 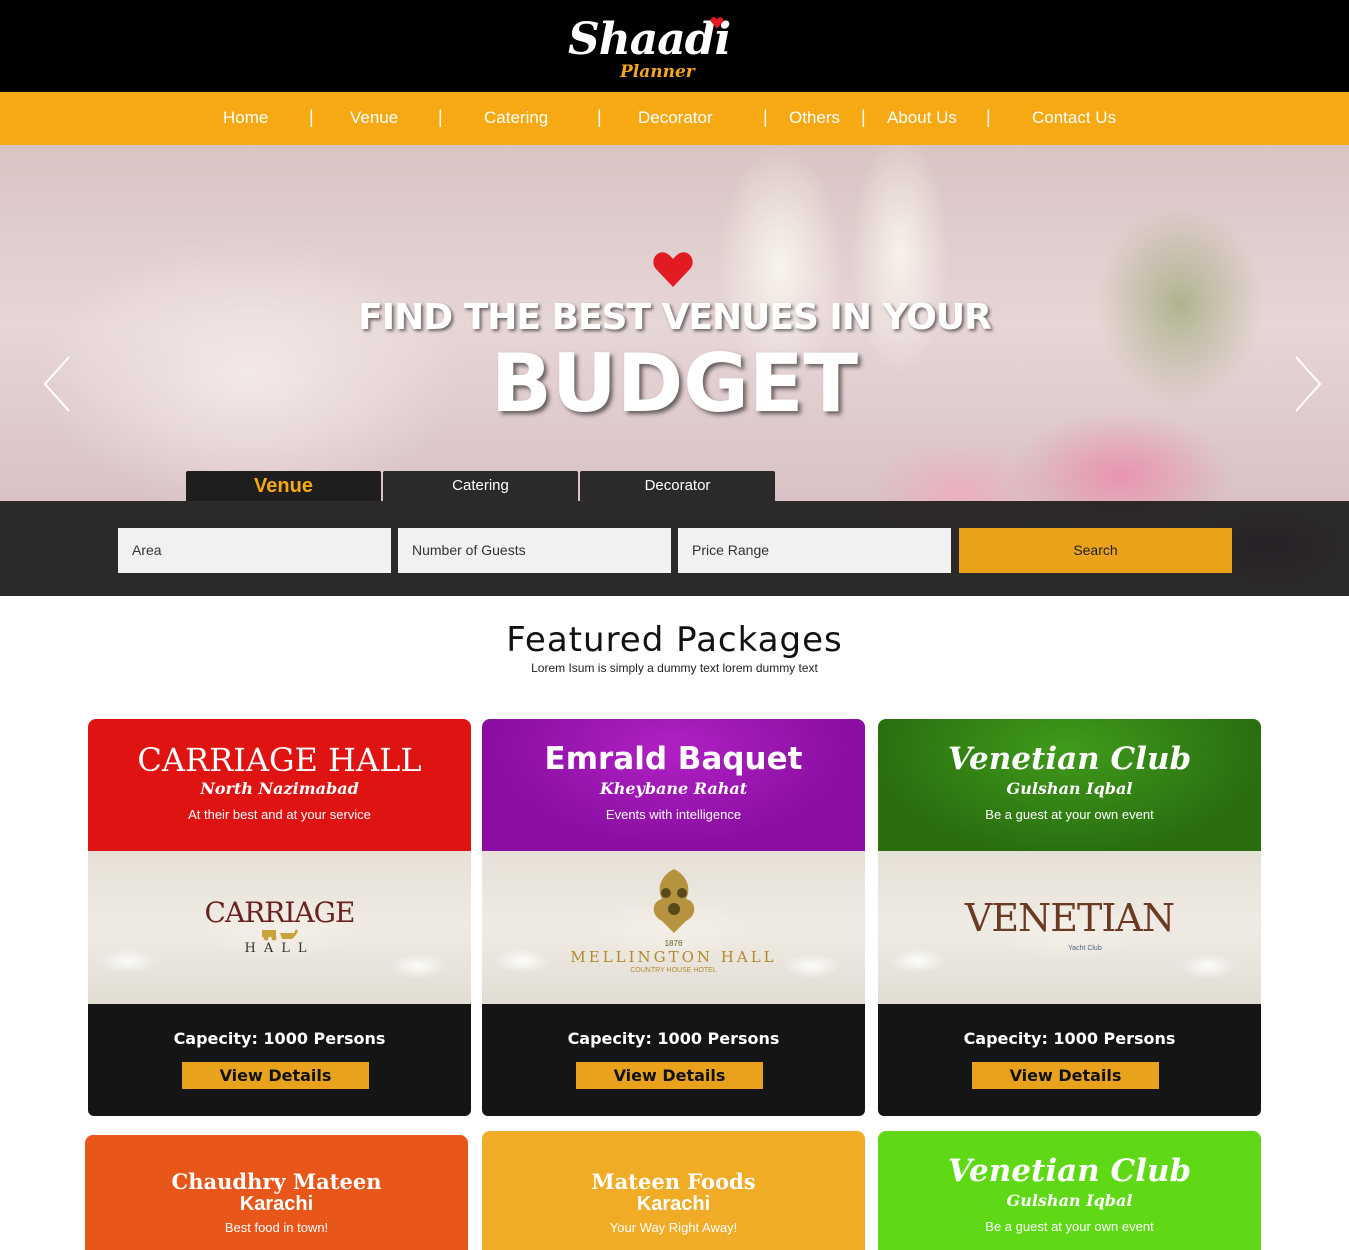 I want to click on chevron-right-icon, so click(x=1308, y=384).